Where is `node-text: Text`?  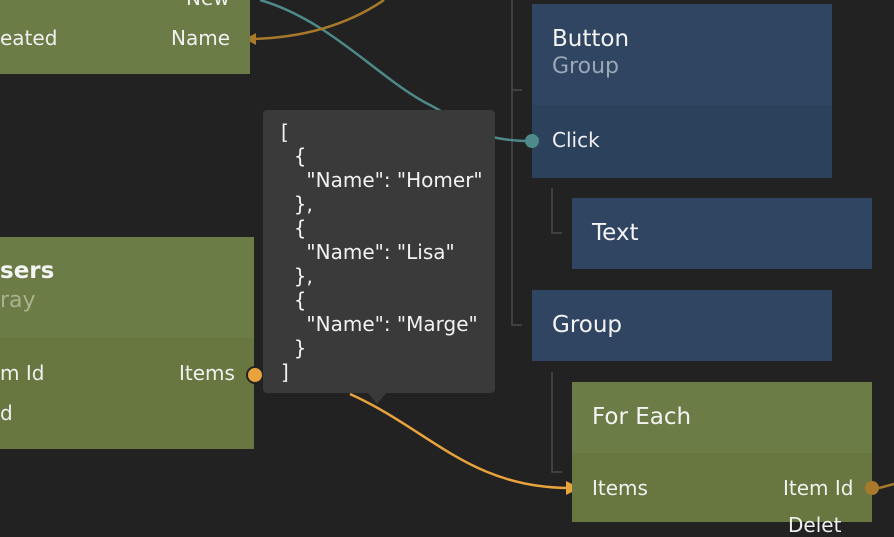
node-text: Text is located at coordinates (722, 233).